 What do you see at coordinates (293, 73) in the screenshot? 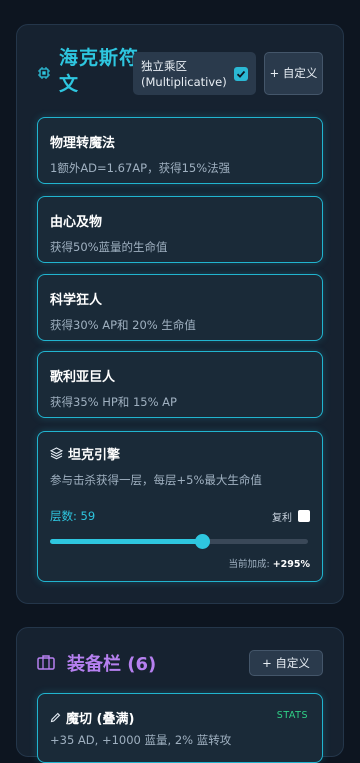
I see `add-custom-rune-button: + 自定义` at bounding box center [293, 73].